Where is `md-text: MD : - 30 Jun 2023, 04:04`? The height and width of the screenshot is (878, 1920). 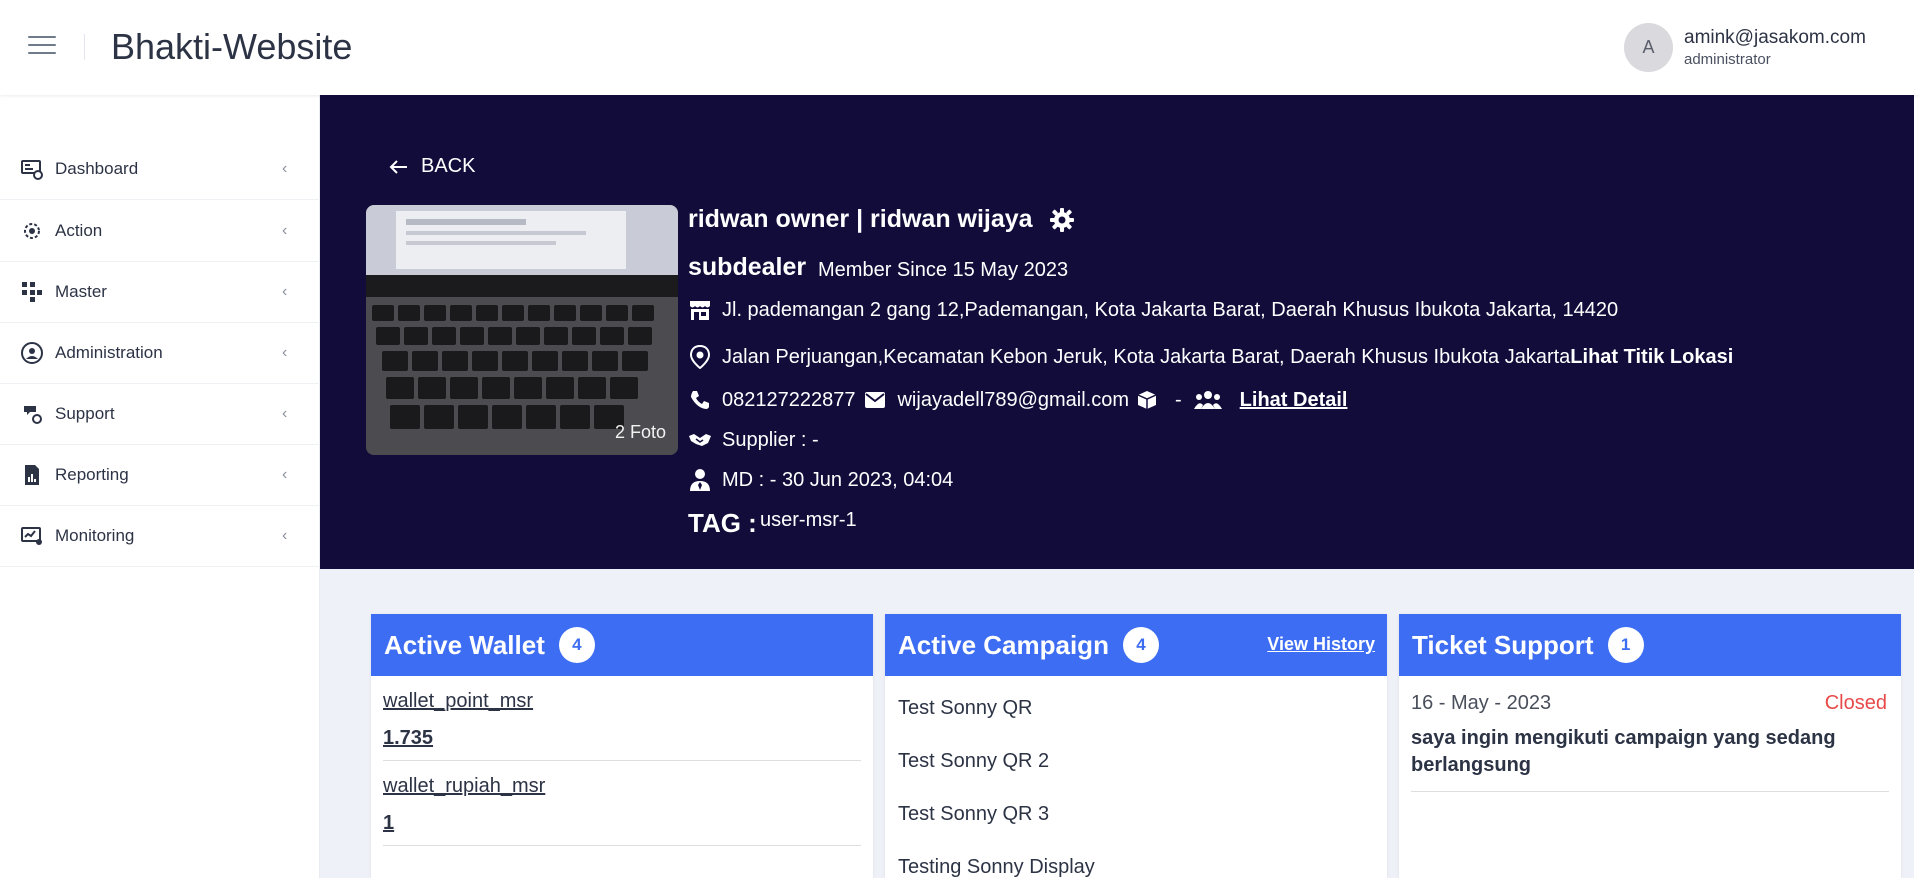
md-text: MD : - 30 Jun 2023, 04:04 is located at coordinates (838, 479).